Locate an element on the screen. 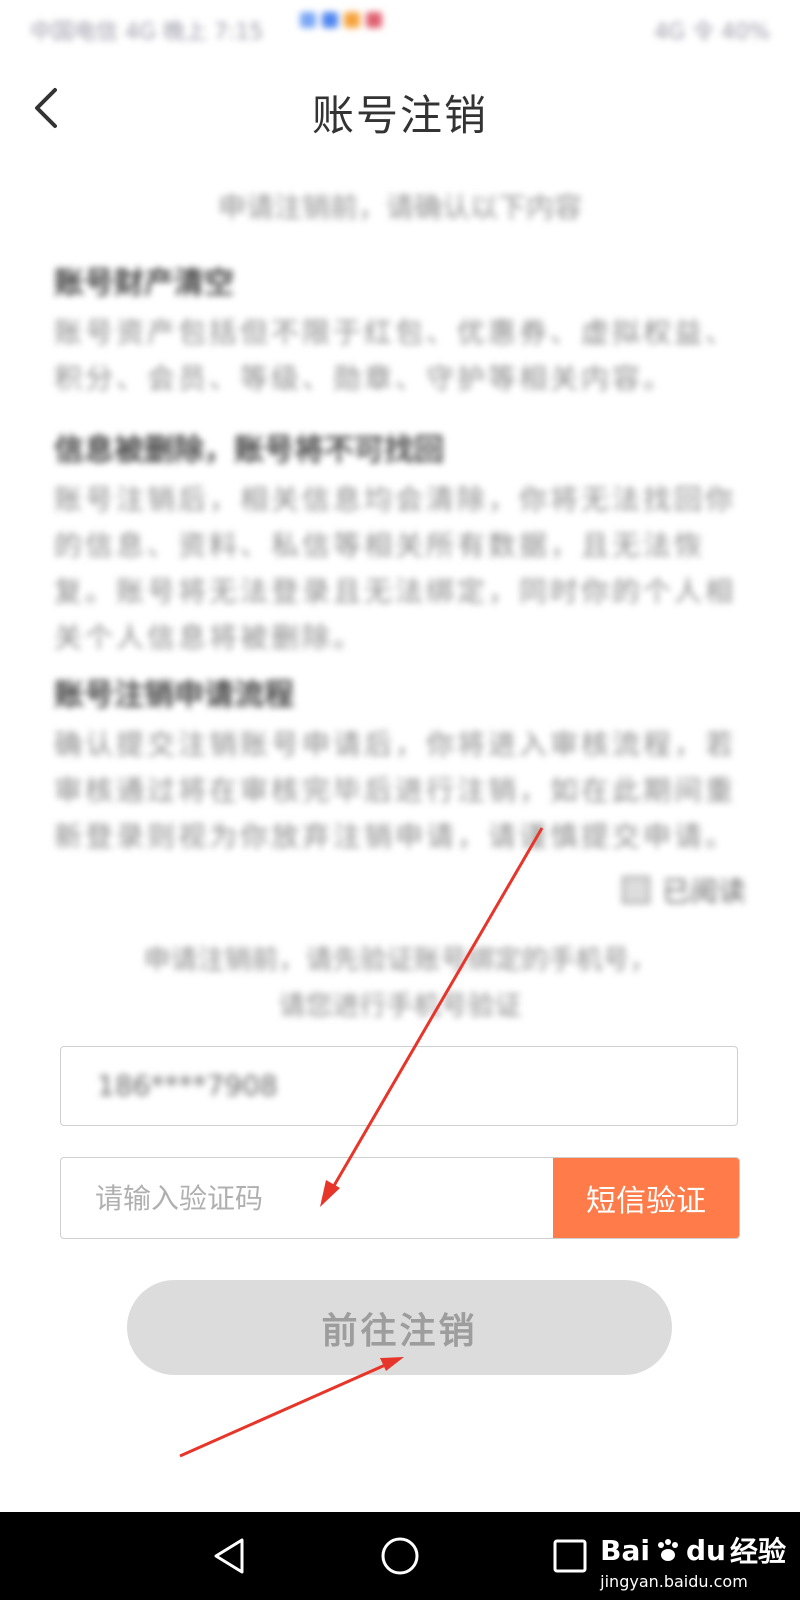  nav-bar: 账号注销 is located at coordinates (400, 108).